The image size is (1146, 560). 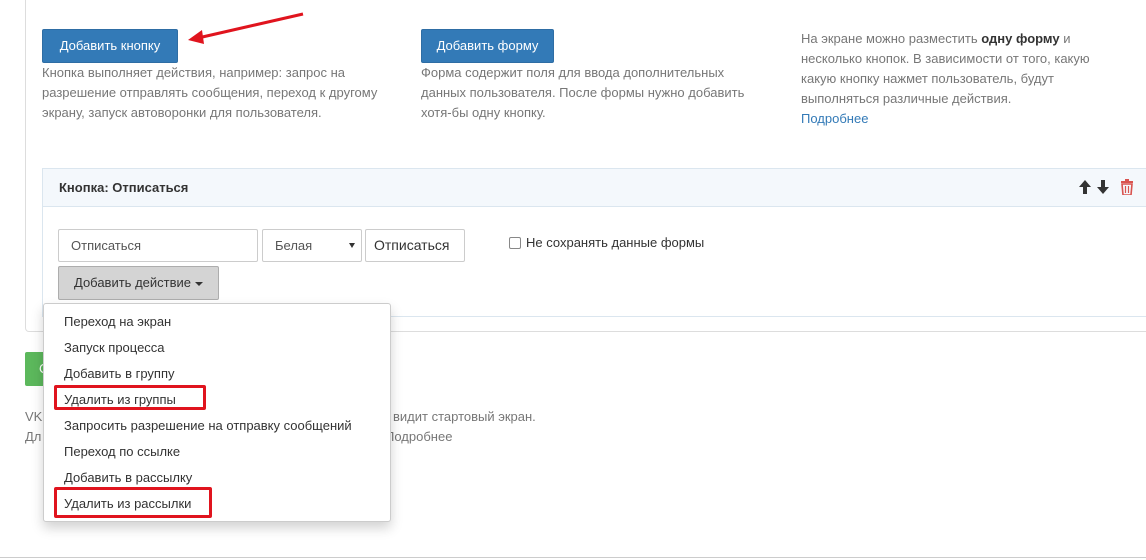 What do you see at coordinates (1085, 187) in the screenshot?
I see `arrow-up-icon` at bounding box center [1085, 187].